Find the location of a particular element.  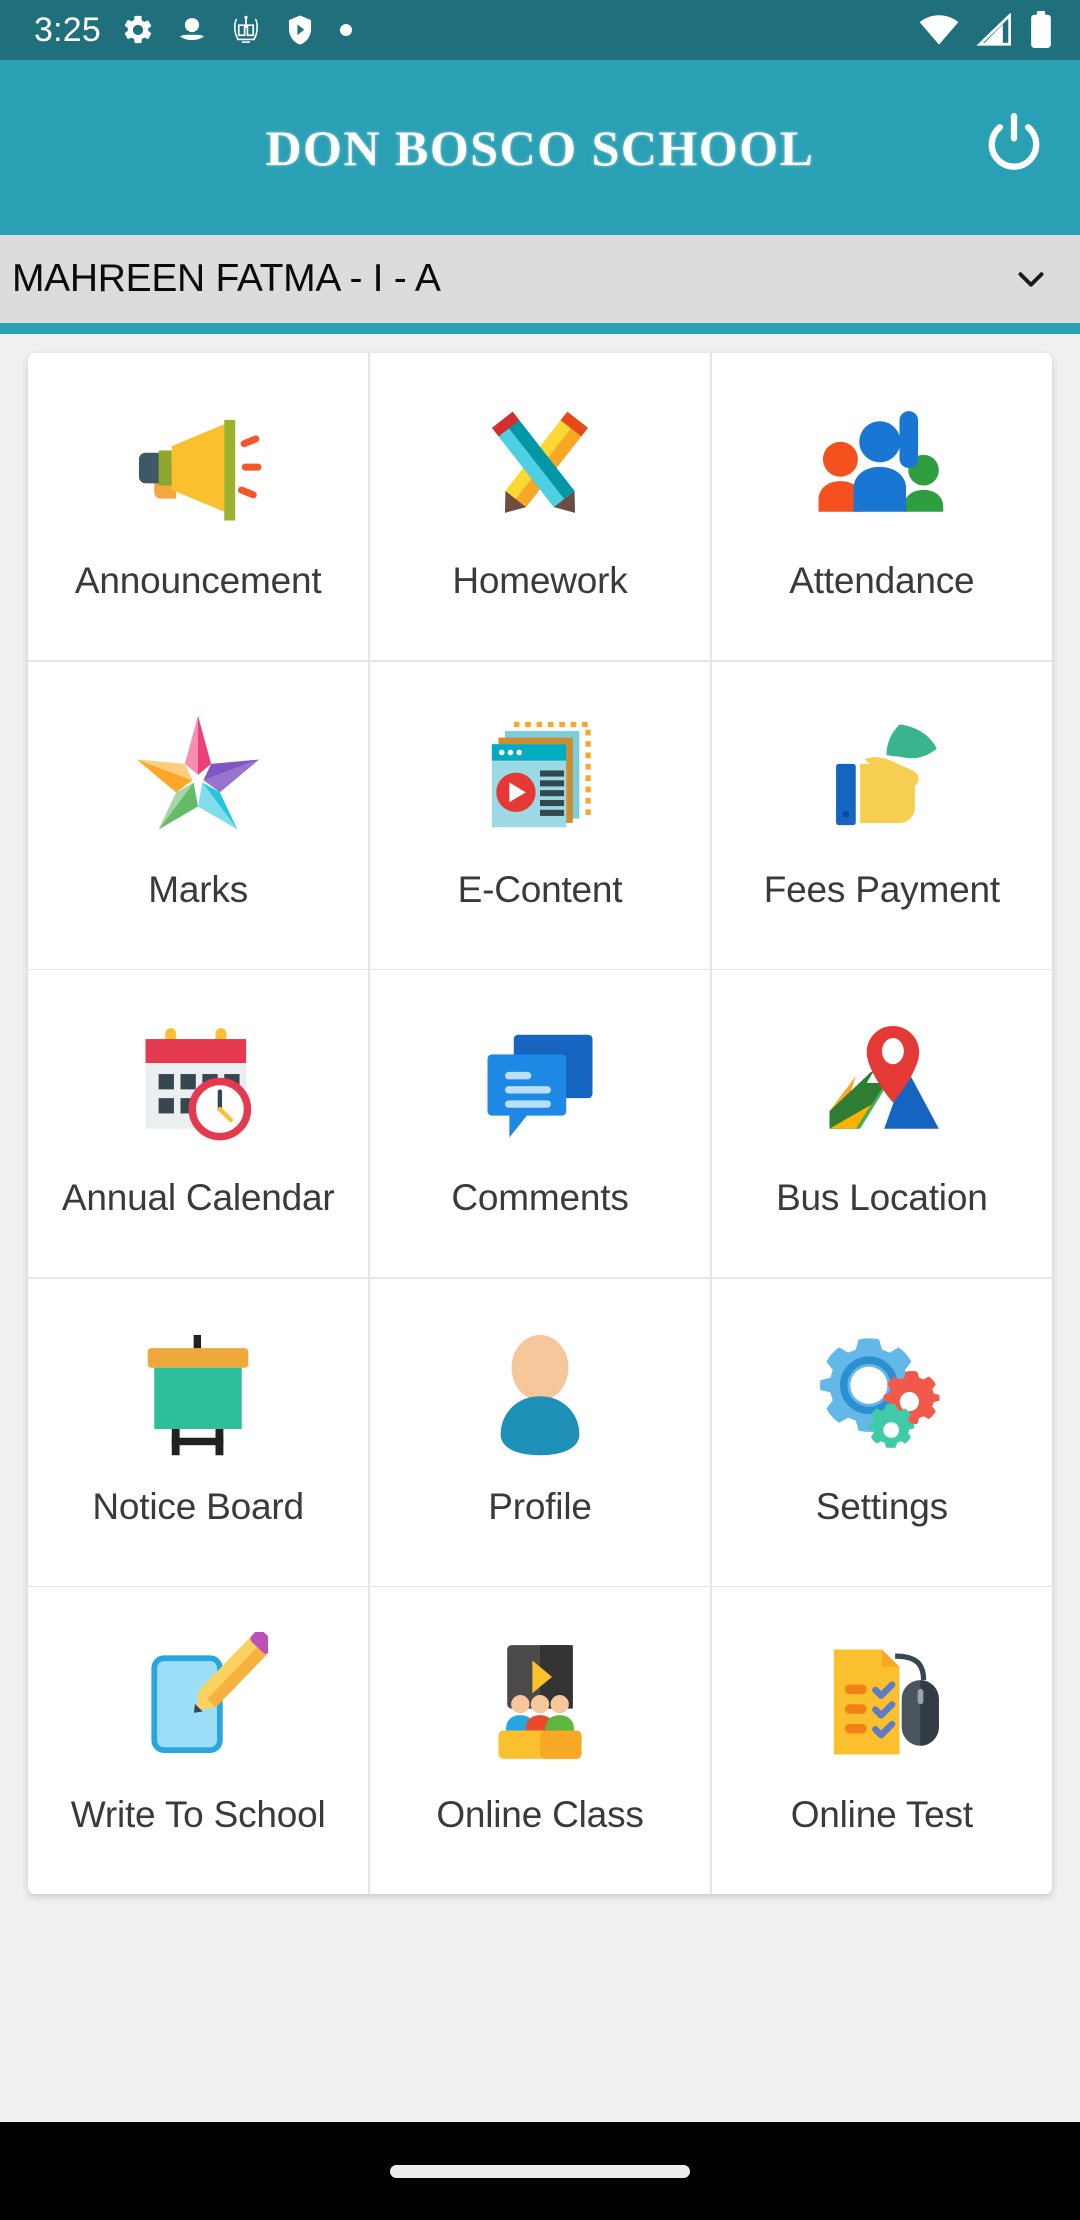

menu-tile-marks: Marks is located at coordinates (198, 815).